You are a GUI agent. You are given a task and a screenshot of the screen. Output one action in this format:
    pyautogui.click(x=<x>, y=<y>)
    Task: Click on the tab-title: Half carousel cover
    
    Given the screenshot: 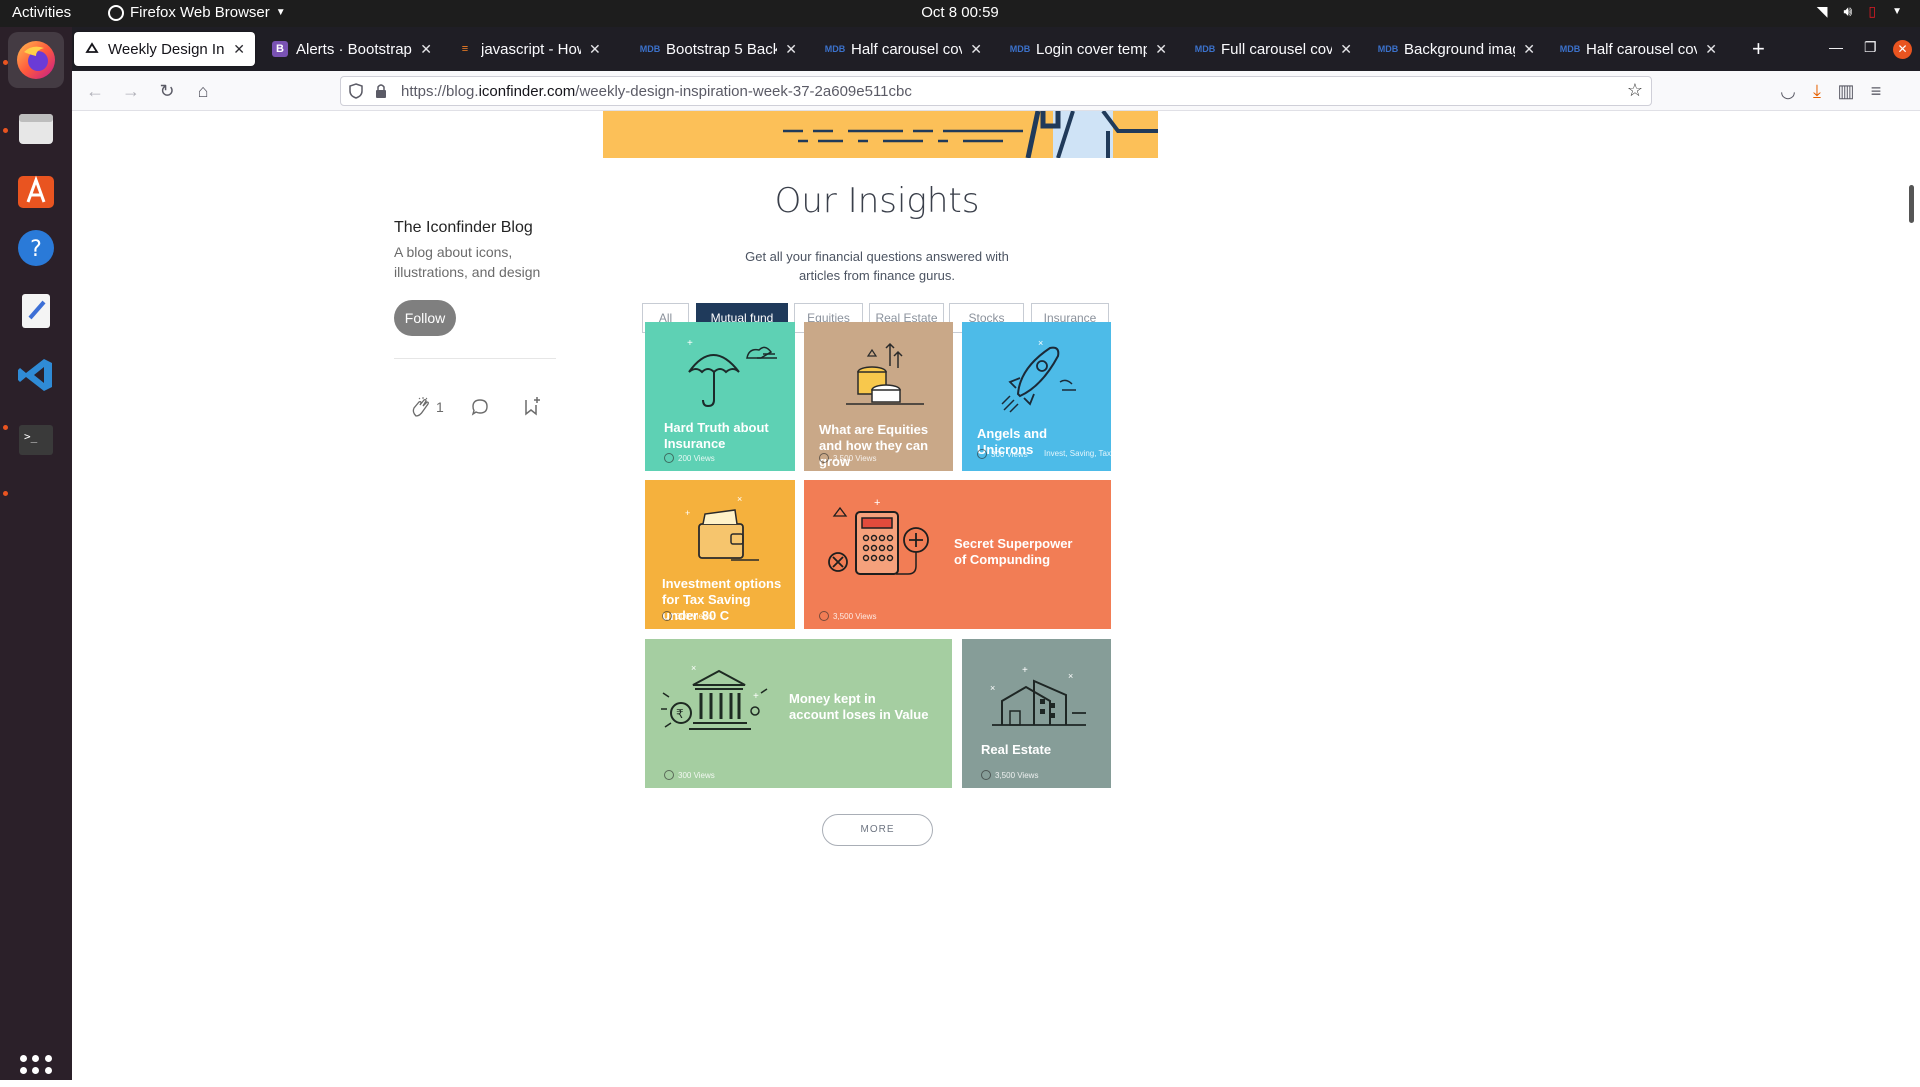 What is the action you would take?
    pyautogui.click(x=1641, y=49)
    